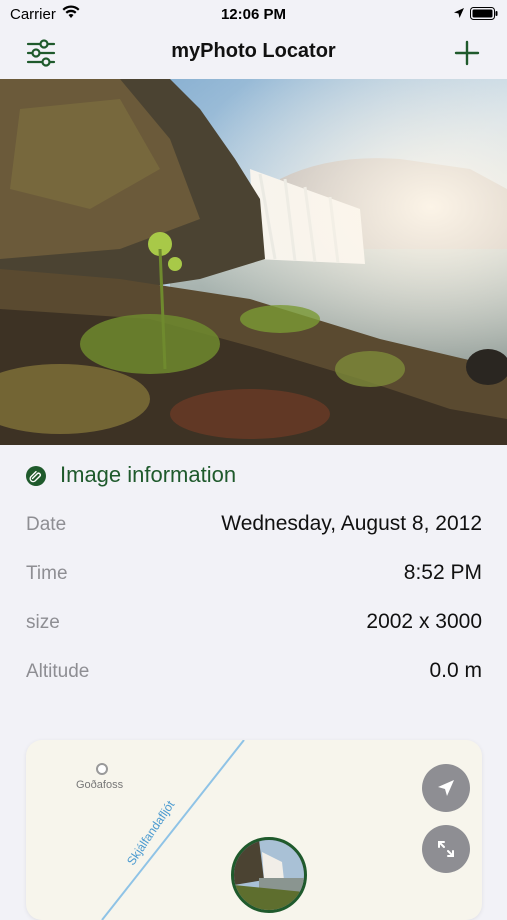 Image resolution: width=507 pixels, height=920 pixels. I want to click on nav-bar: myPhoto Locator, so click(253, 53).